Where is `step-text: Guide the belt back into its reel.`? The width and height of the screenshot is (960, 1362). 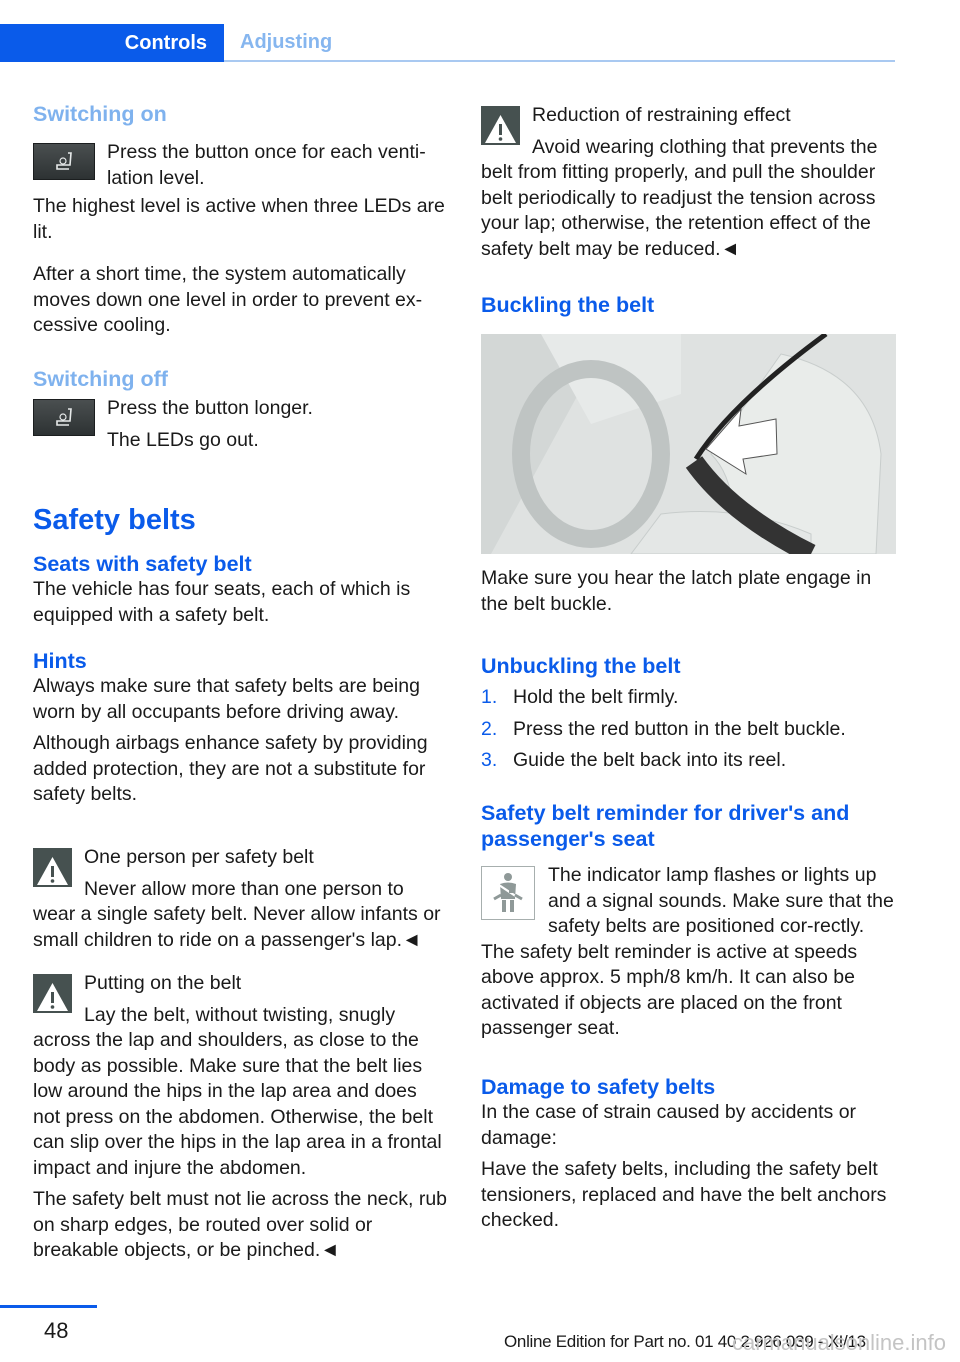
step-text: Guide the belt back into its reel. is located at coordinates (650, 760).